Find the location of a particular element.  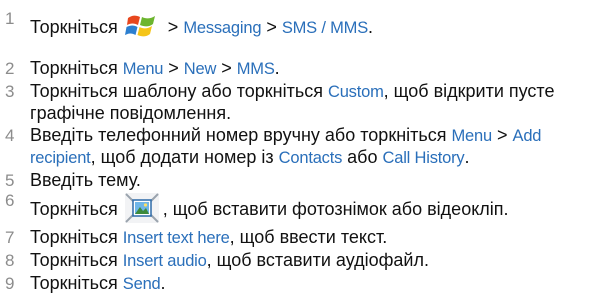

ui-term-call-history: Call History is located at coordinates (423, 158).